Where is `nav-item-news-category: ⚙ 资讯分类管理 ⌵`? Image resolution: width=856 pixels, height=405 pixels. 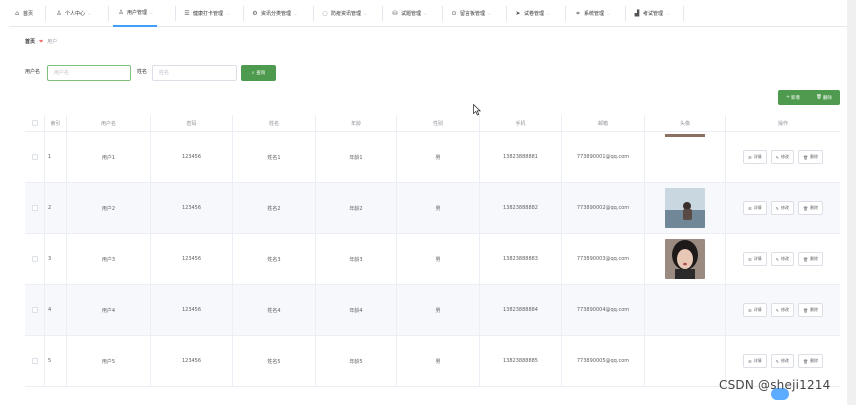 nav-item-news-category: ⚙ 资讯分类管理 ⌵ is located at coordinates (274, 13).